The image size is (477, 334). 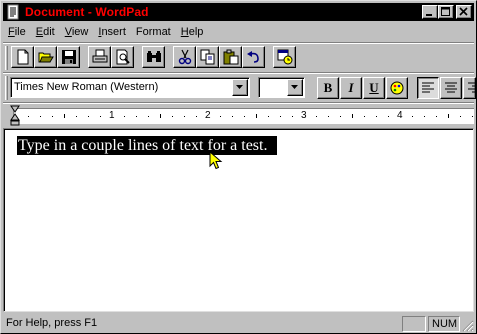 I want to click on save-button, so click(x=68, y=57).